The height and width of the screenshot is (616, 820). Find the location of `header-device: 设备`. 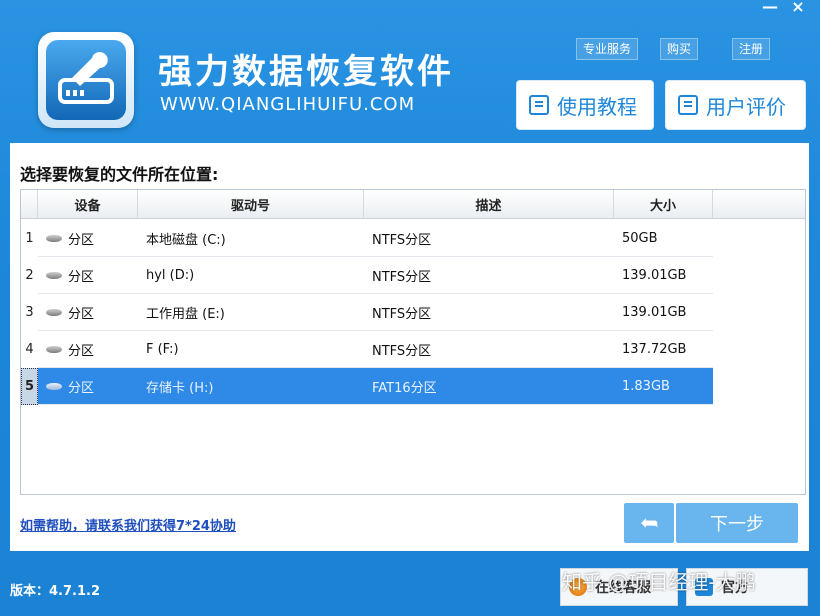

header-device: 设备 is located at coordinates (88, 204).